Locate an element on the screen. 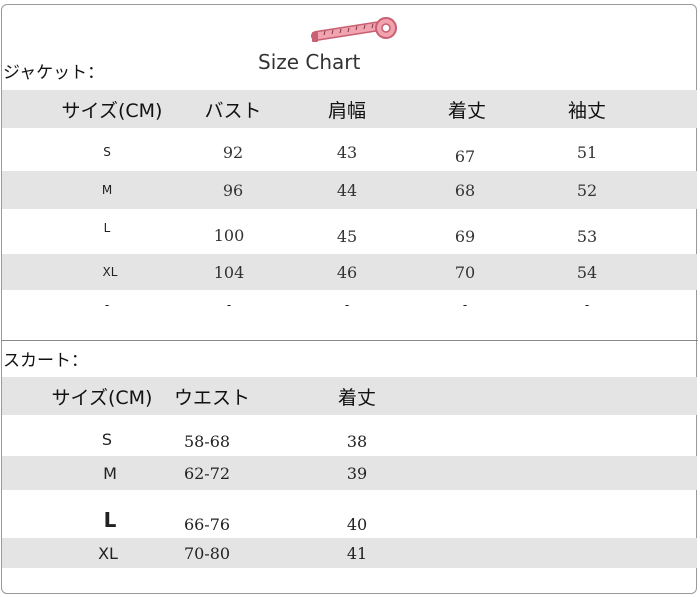  length-cell: 39 is located at coordinates (357, 473).